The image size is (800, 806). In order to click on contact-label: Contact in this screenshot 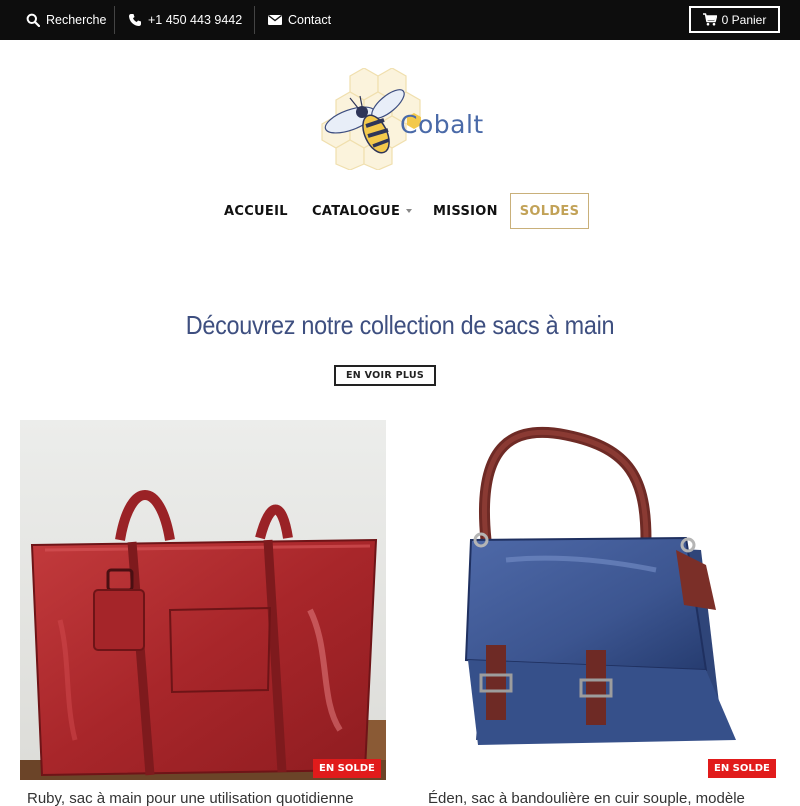, I will do `click(310, 20)`.